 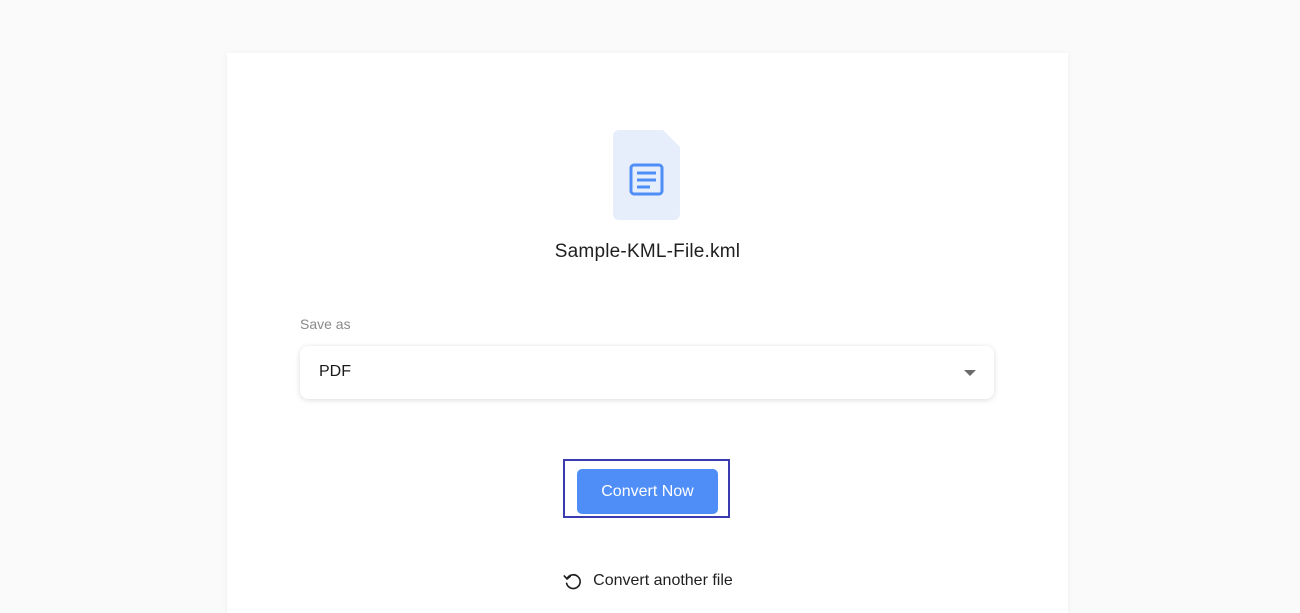 What do you see at coordinates (647, 251) in the screenshot?
I see `file-name: Sample-KML-File.kml` at bounding box center [647, 251].